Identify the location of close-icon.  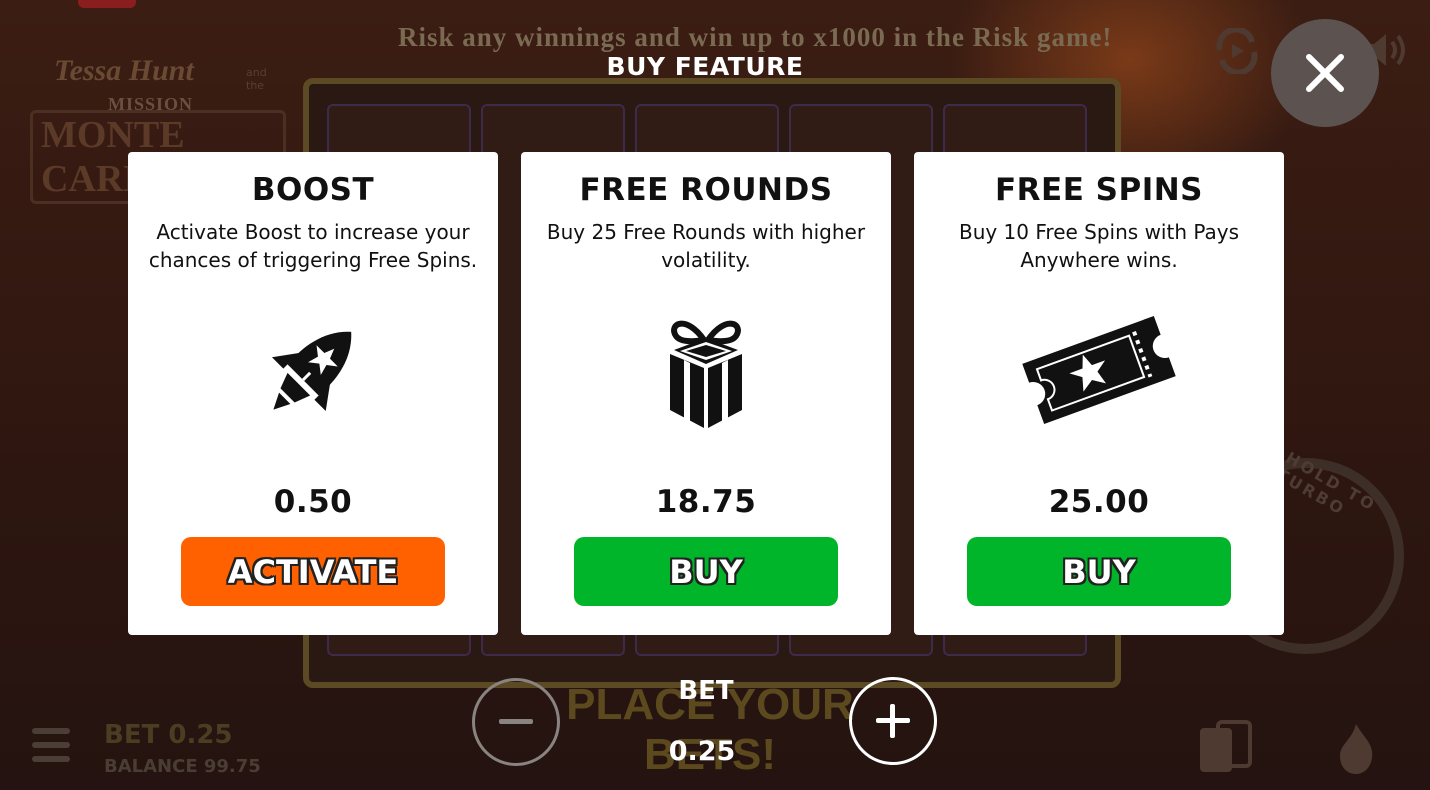
(1325, 73).